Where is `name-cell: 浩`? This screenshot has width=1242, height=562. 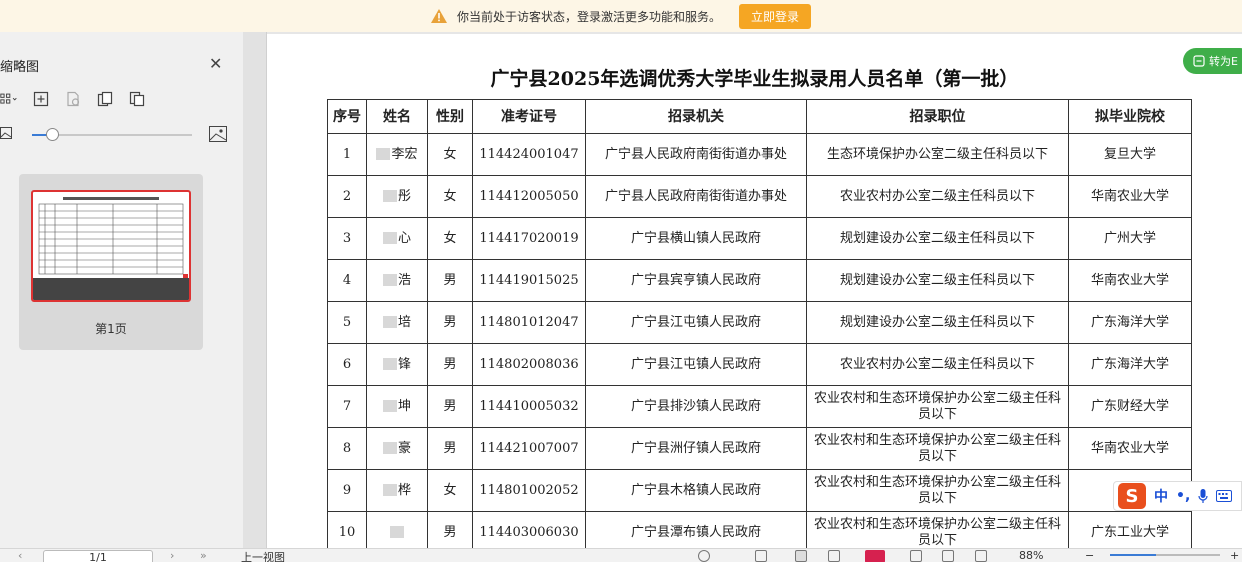 name-cell: 浩 is located at coordinates (397, 280).